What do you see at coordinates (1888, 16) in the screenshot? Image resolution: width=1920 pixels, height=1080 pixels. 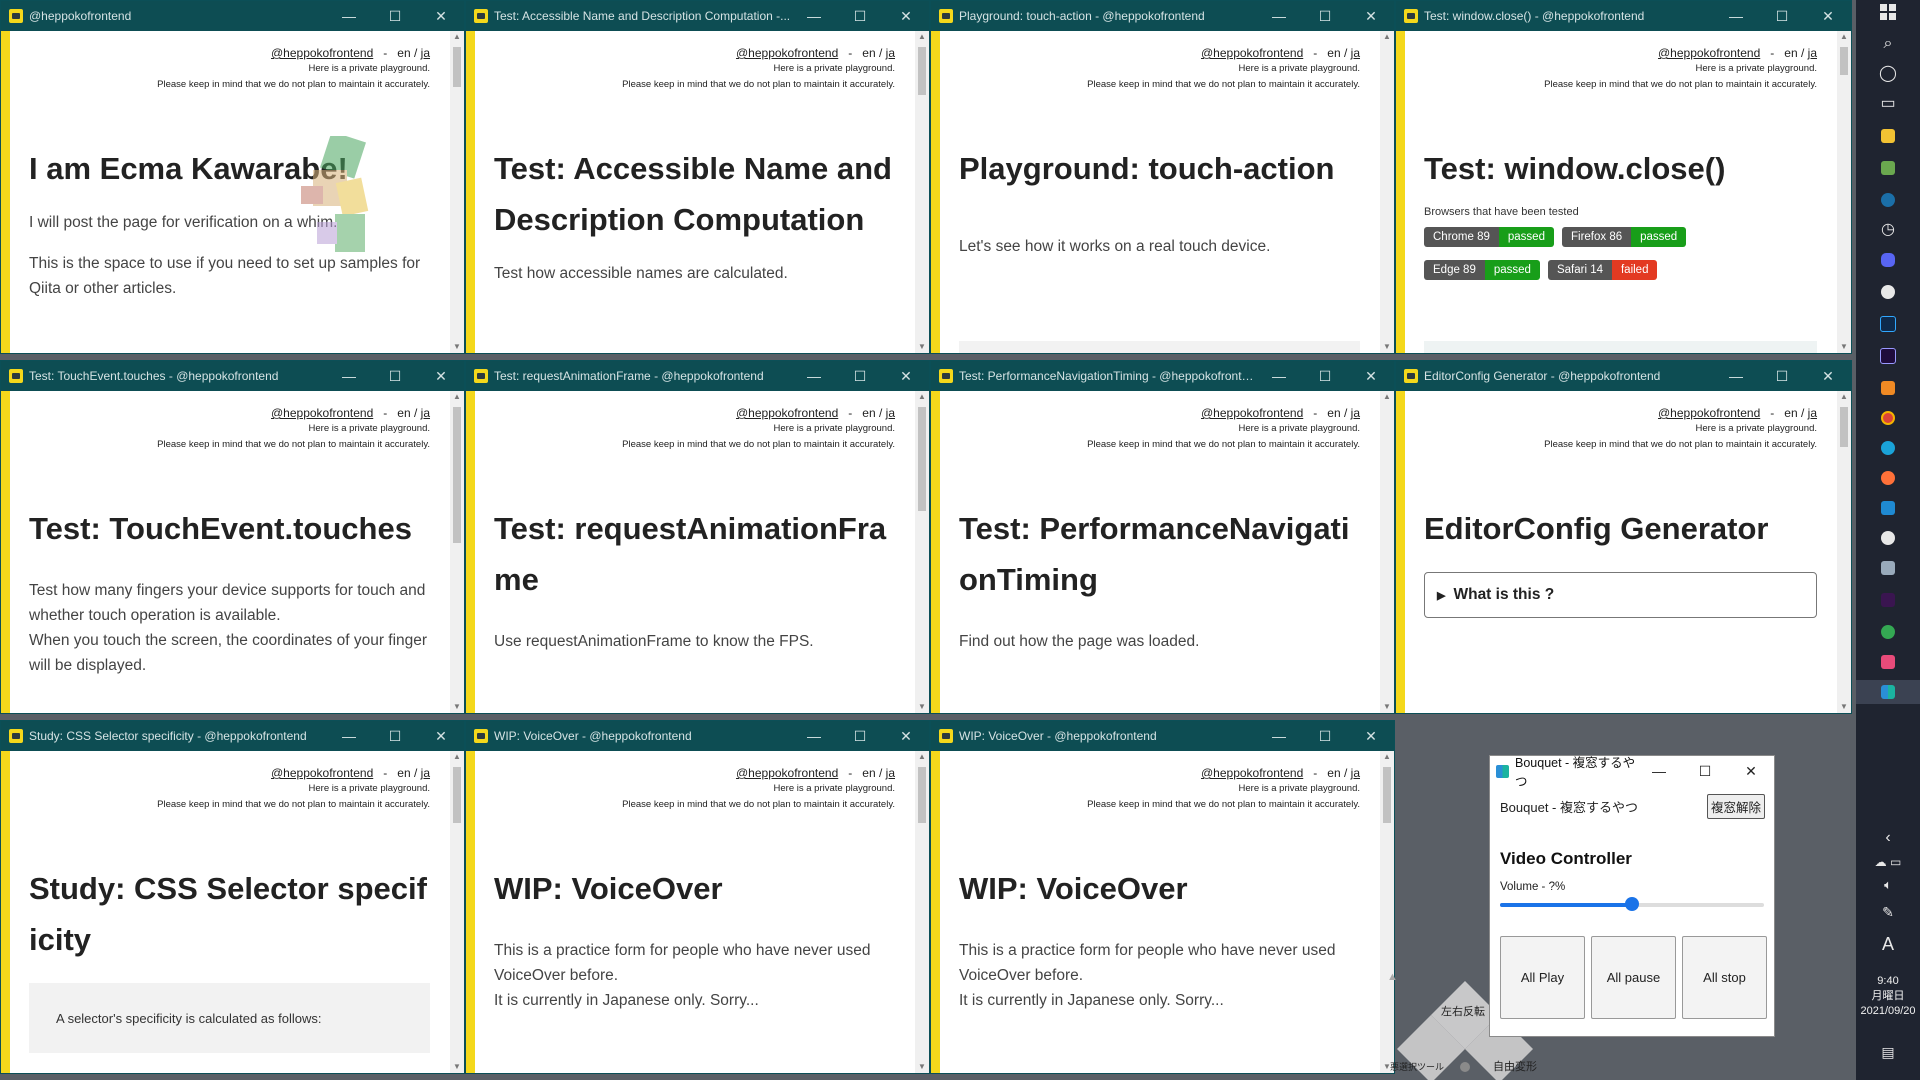 I see `start-button` at bounding box center [1888, 16].